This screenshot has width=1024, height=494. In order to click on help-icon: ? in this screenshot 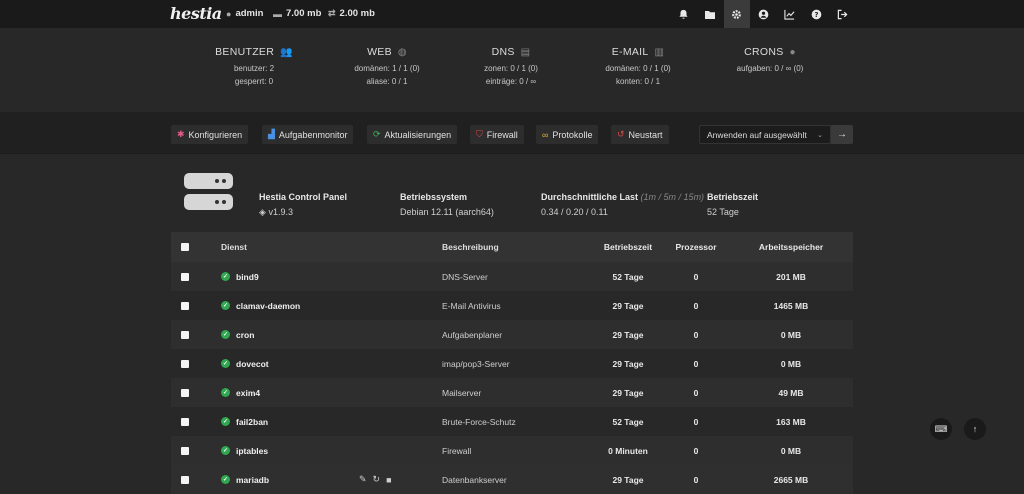, I will do `click(816, 14)`.